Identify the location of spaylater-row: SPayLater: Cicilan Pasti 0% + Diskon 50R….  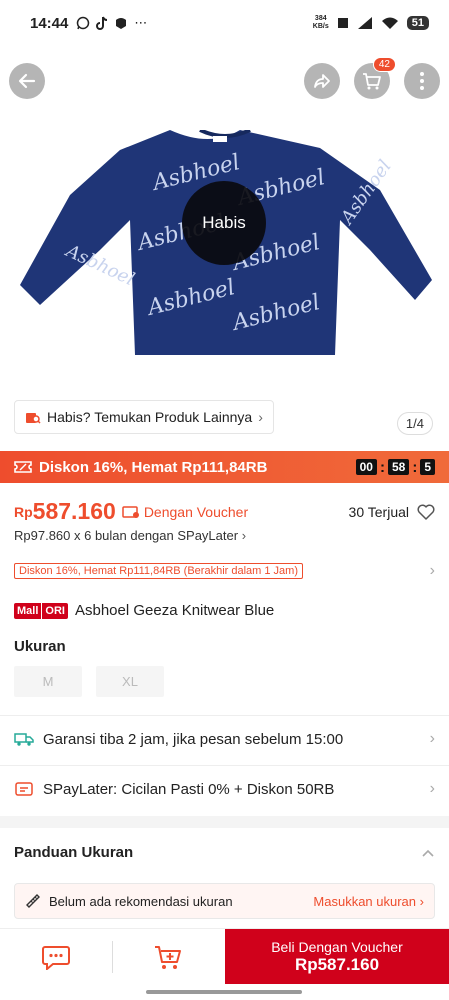
(224, 789).